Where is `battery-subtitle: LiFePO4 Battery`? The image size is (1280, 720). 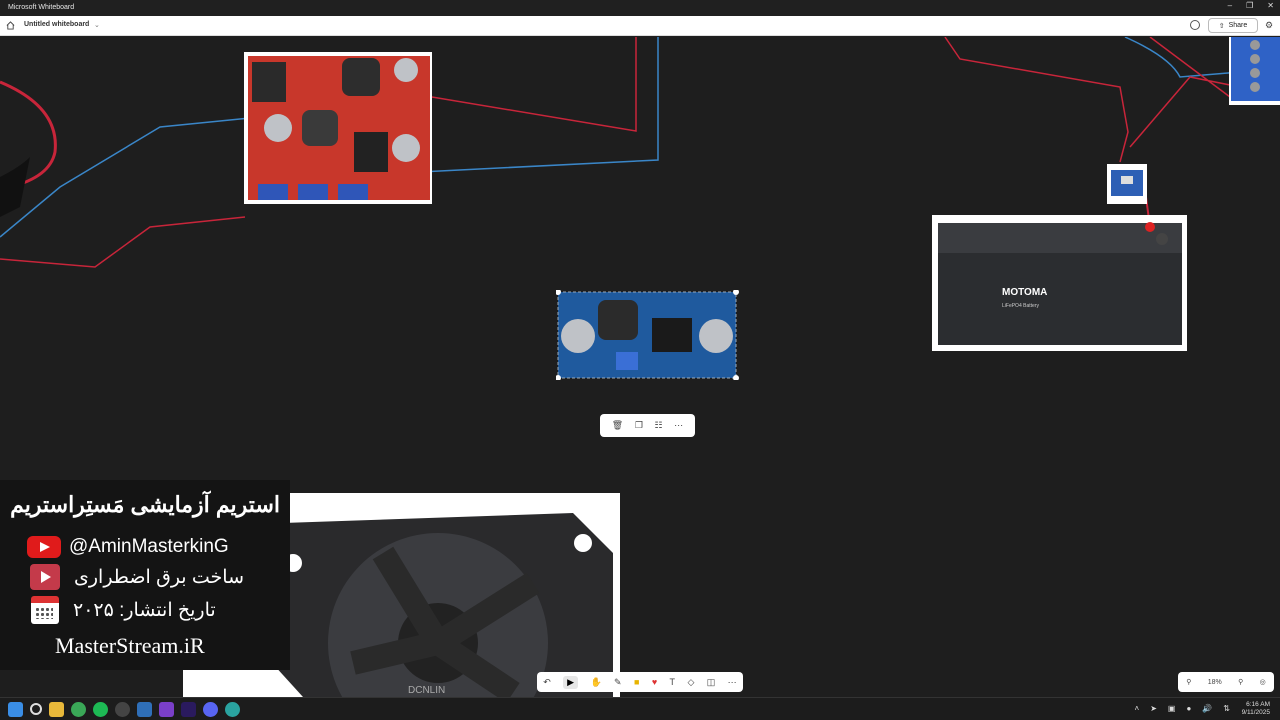
battery-subtitle: LiFePO4 Battery is located at coordinates (1020, 306).